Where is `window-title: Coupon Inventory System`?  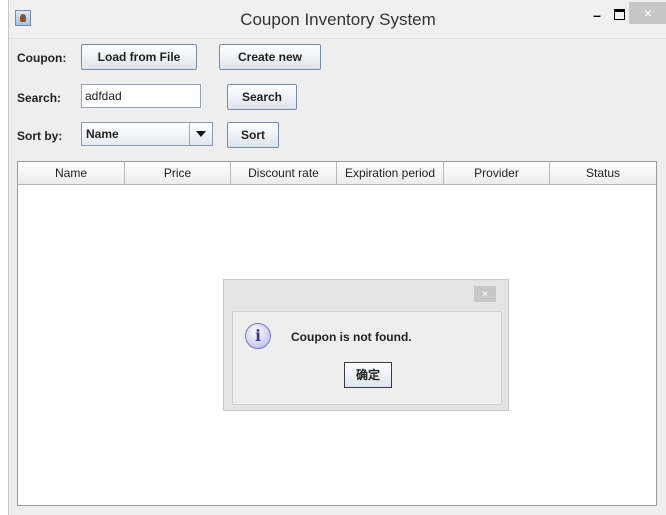
window-title: Coupon Inventory System is located at coordinates (338, 19).